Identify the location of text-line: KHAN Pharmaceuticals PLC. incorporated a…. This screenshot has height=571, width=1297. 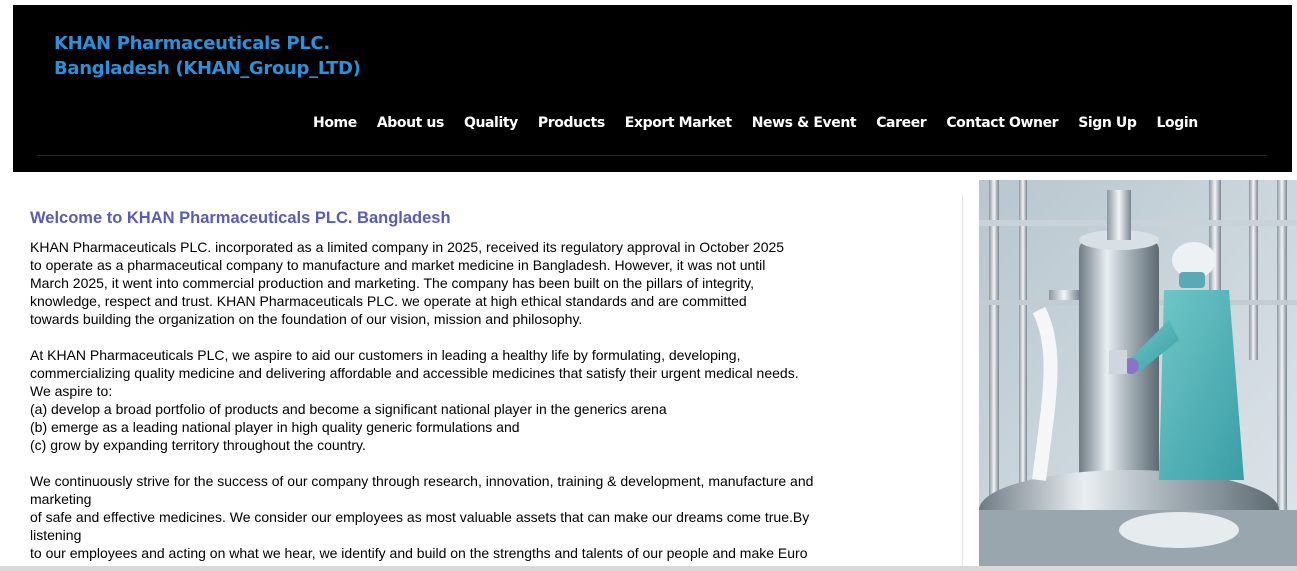
(407, 247).